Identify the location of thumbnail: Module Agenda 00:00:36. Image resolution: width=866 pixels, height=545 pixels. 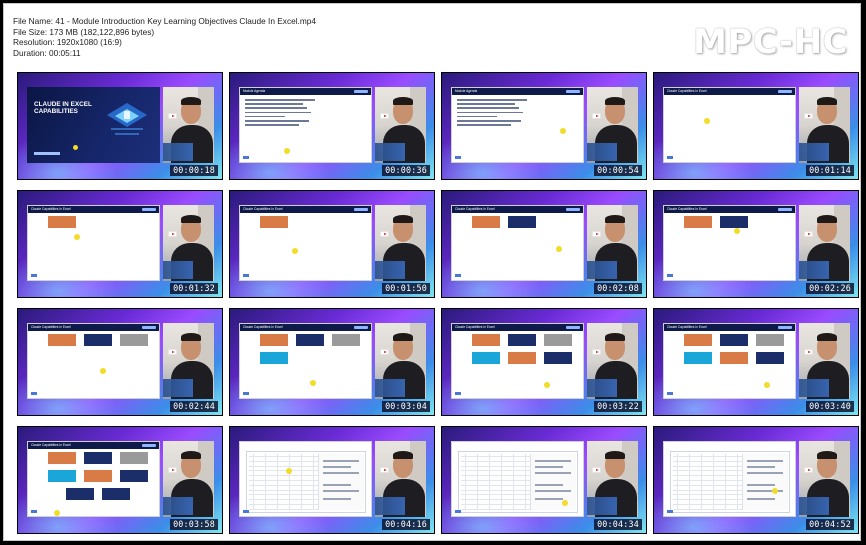
(332, 126).